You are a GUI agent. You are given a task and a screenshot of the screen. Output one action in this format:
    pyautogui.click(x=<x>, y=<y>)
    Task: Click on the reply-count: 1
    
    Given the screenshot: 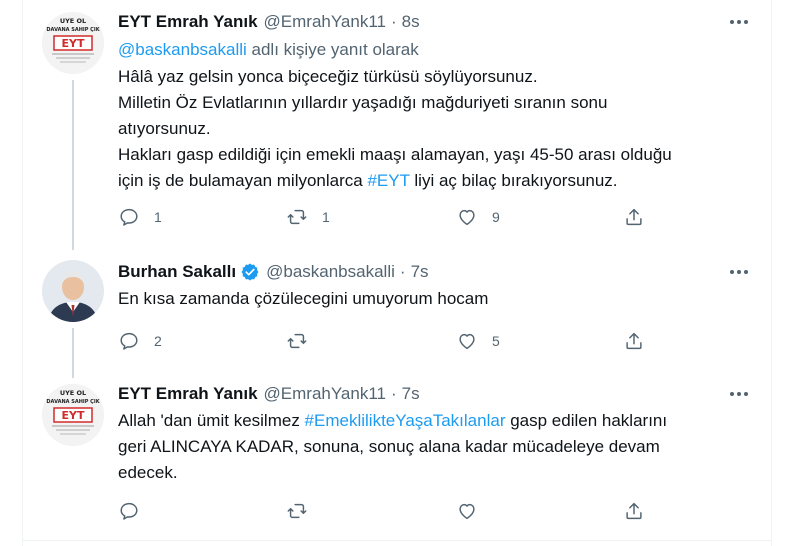 What is the action you would take?
    pyautogui.click(x=158, y=217)
    